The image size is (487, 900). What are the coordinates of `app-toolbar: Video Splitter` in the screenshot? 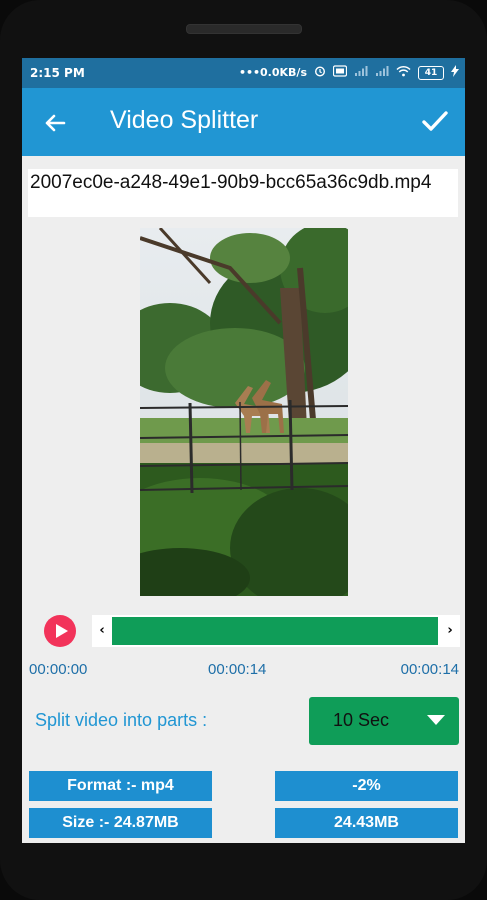 It's located at (243, 122).